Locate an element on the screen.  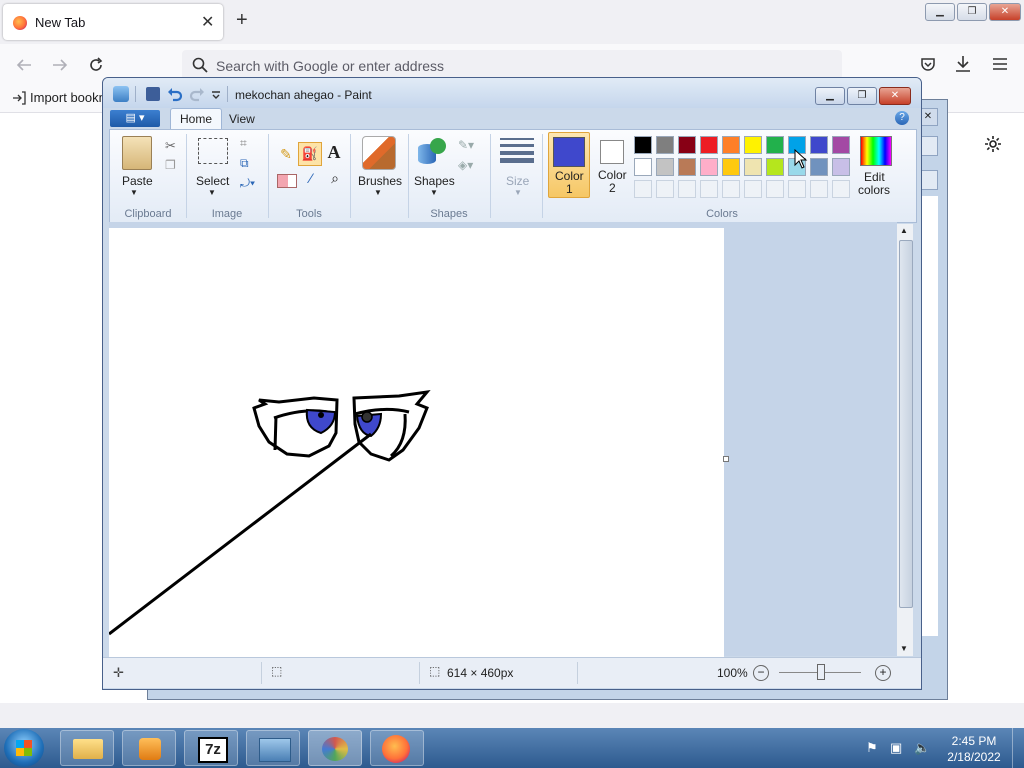
zoom-slider-thumb is located at coordinates (821, 672).